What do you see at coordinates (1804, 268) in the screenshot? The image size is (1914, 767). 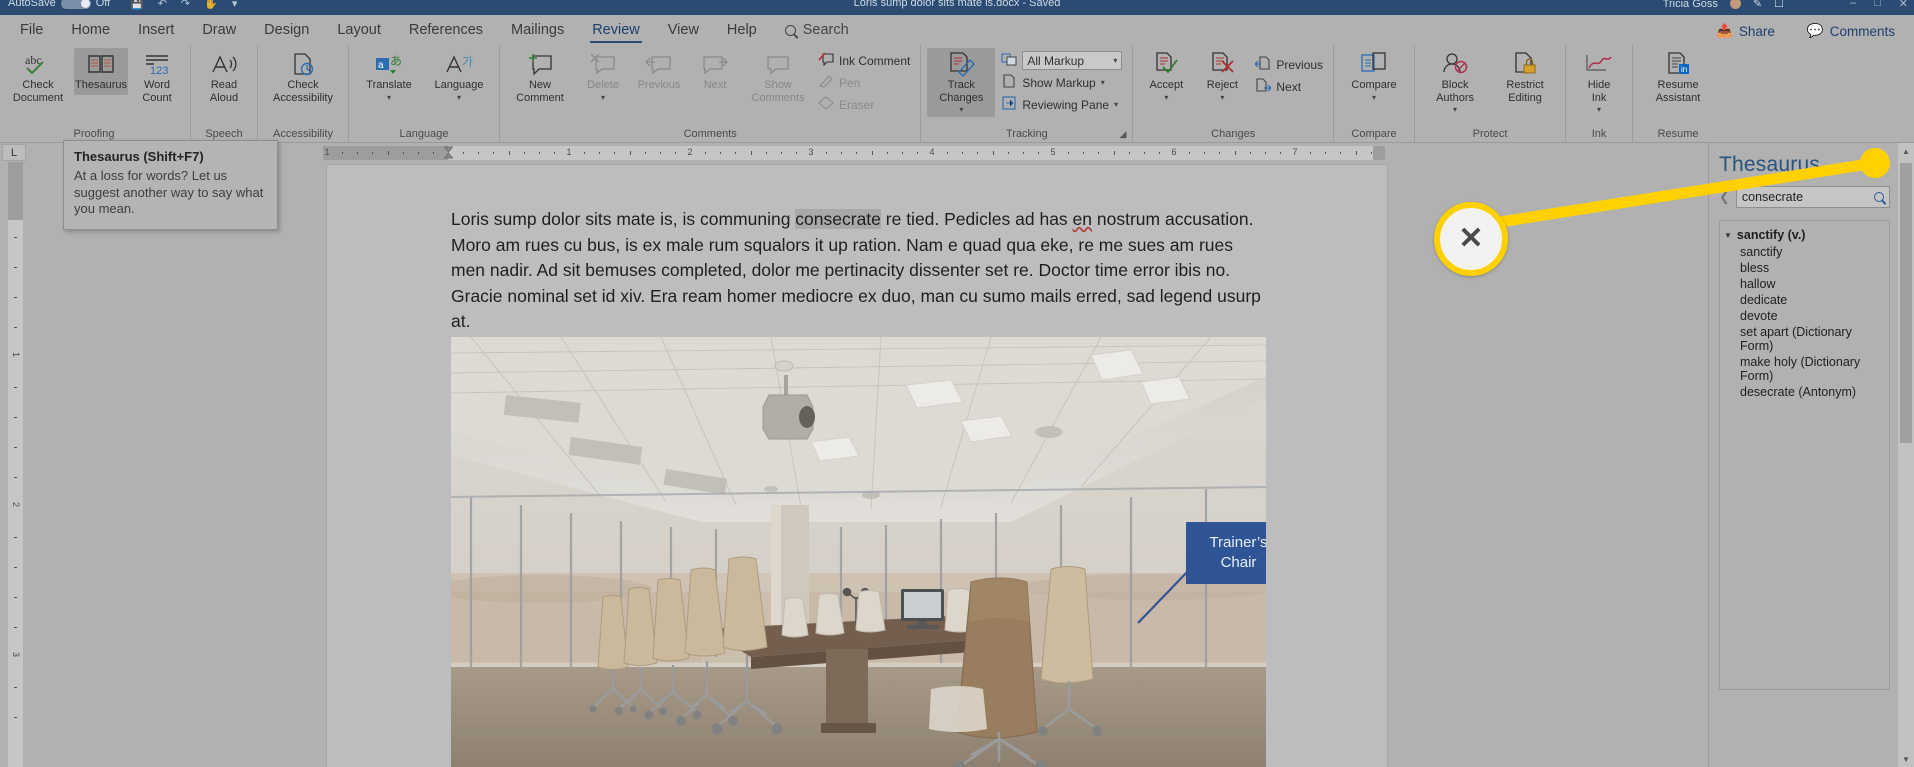 I see `thesaurus-result-item: bless` at bounding box center [1804, 268].